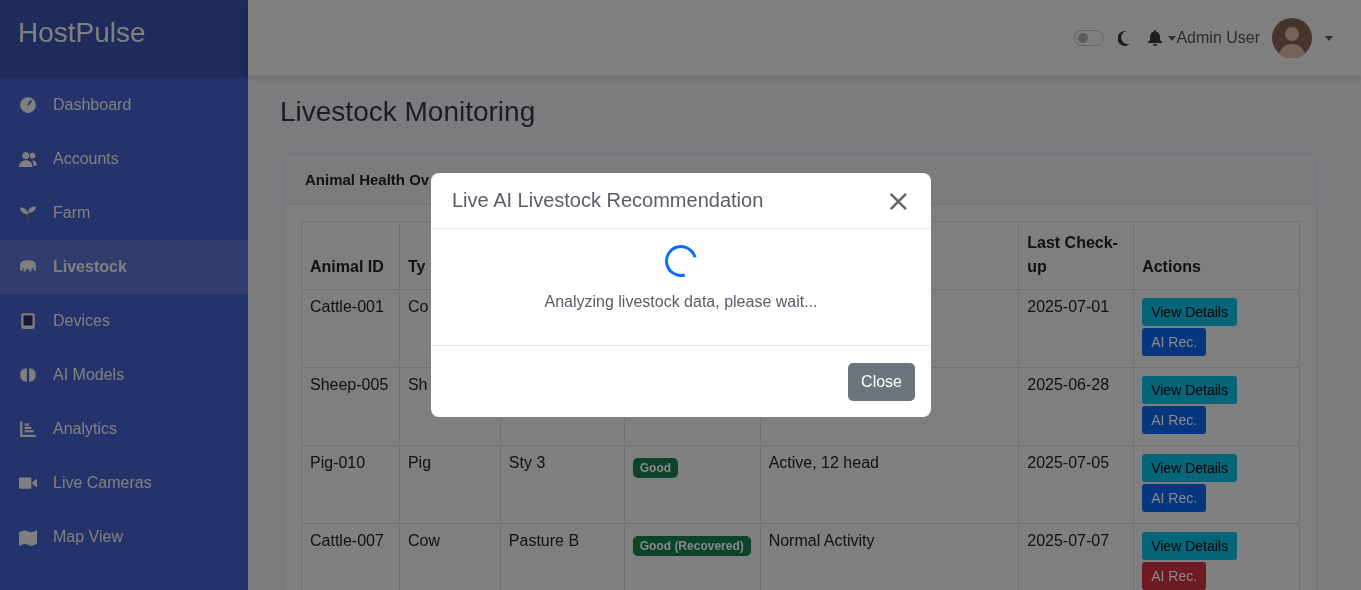 The width and height of the screenshot is (1361, 590). Describe the element at coordinates (347, 306) in the screenshot. I see `table-cell: Cattle-001` at that location.